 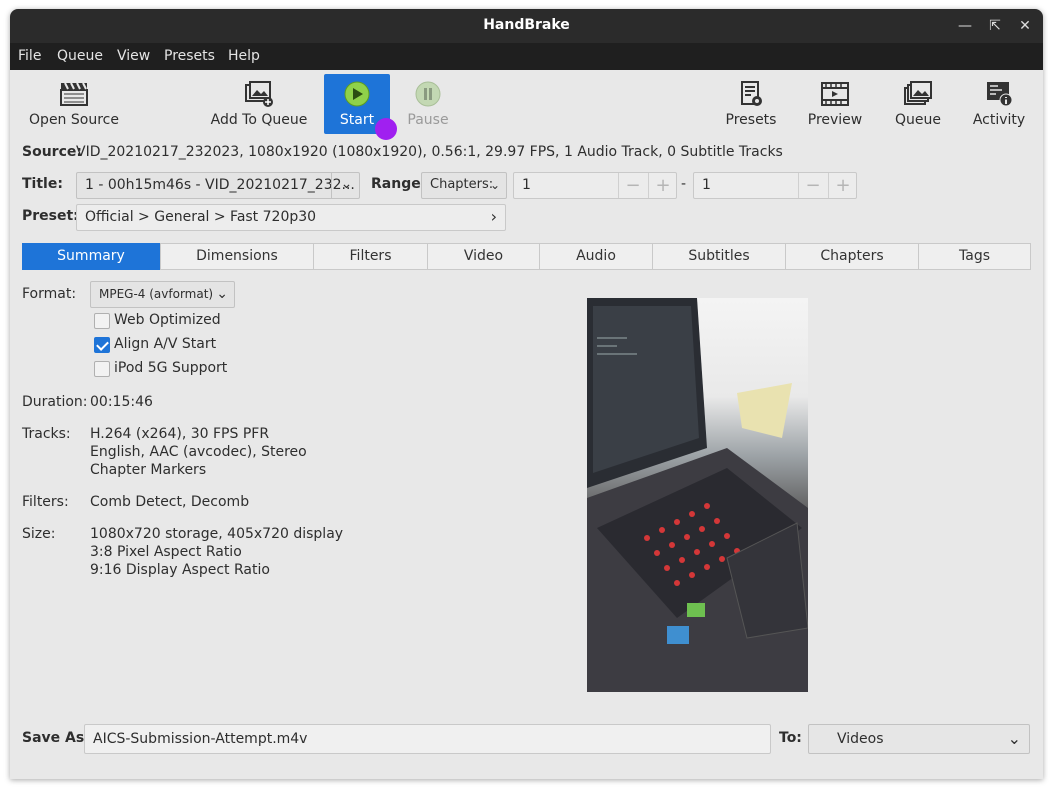 What do you see at coordinates (370, 256) in the screenshot?
I see `tab-filters: Filters` at bounding box center [370, 256].